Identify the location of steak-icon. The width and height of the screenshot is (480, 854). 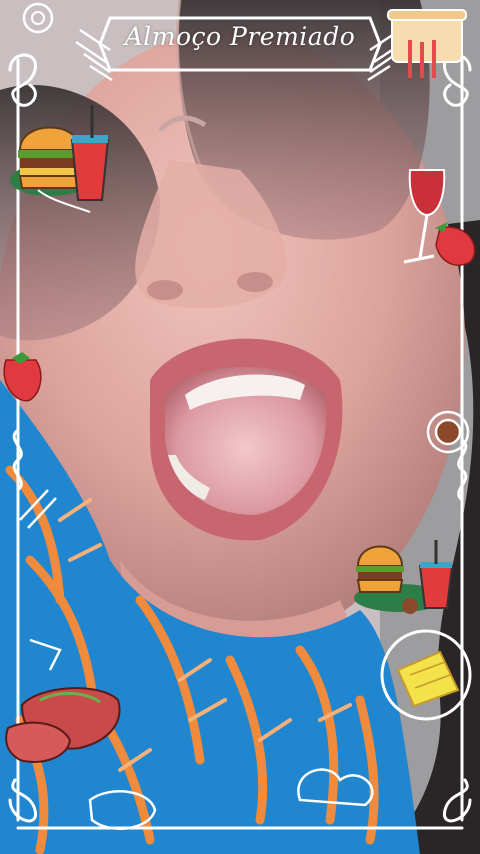
(63, 725).